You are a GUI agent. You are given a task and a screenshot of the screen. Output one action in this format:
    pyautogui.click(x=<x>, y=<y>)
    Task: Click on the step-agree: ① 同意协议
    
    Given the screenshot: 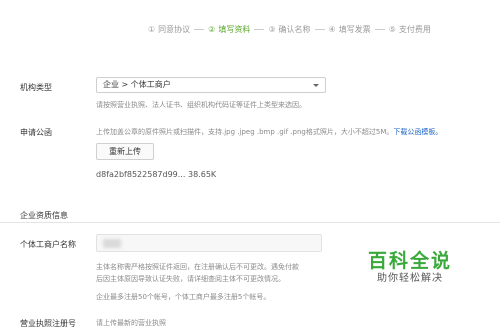 What is the action you would take?
    pyautogui.click(x=169, y=29)
    